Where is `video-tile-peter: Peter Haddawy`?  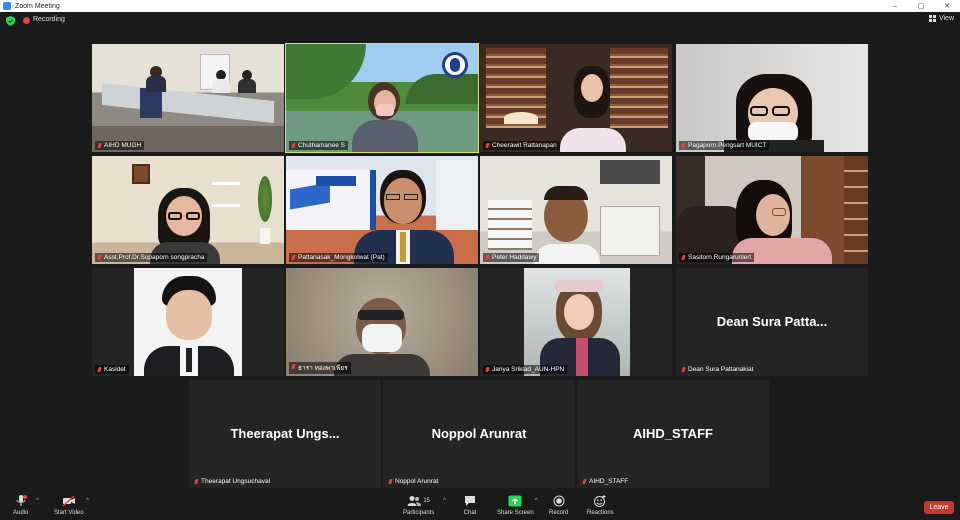 video-tile-peter: Peter Haddawy is located at coordinates (576, 210).